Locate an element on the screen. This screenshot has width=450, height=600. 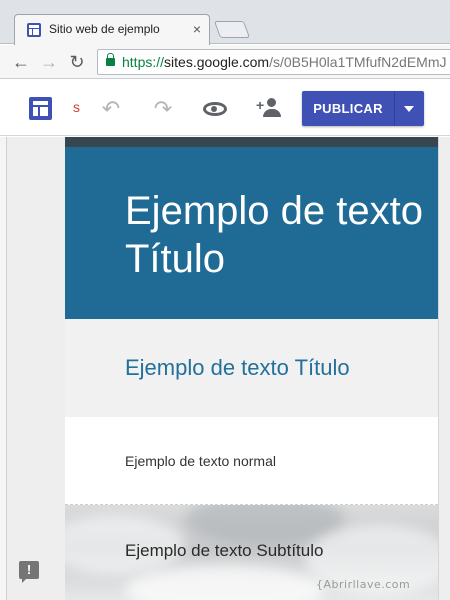
browser-tabstrip: Sitio web de ejemplo × is located at coordinates (225, 22).